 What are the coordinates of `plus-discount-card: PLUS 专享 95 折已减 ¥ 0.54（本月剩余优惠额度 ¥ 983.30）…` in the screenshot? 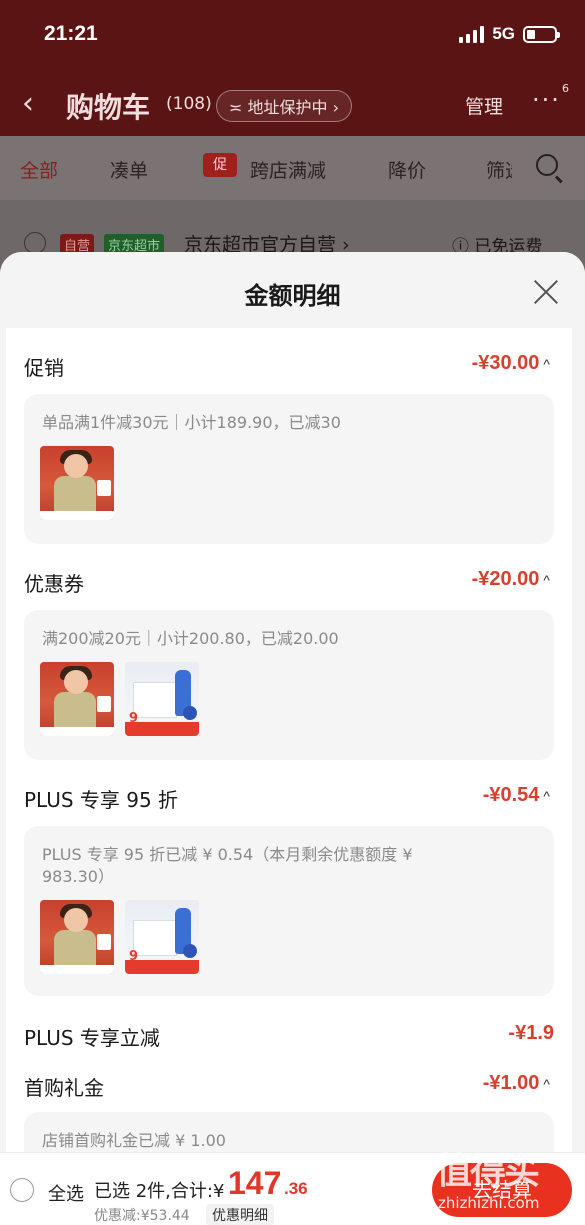 It's located at (289, 911).